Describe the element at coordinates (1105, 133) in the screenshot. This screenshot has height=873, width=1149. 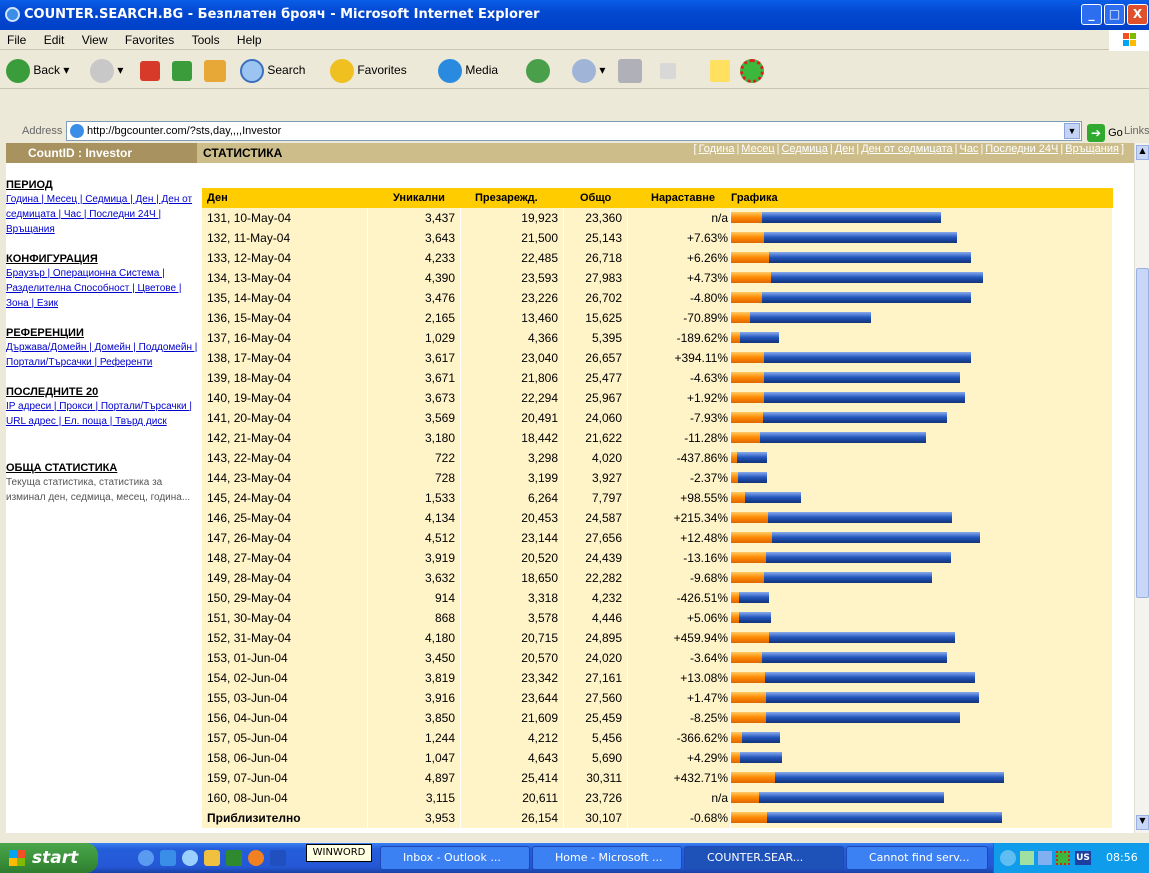
I see `go-button: ➔ Go` at that location.